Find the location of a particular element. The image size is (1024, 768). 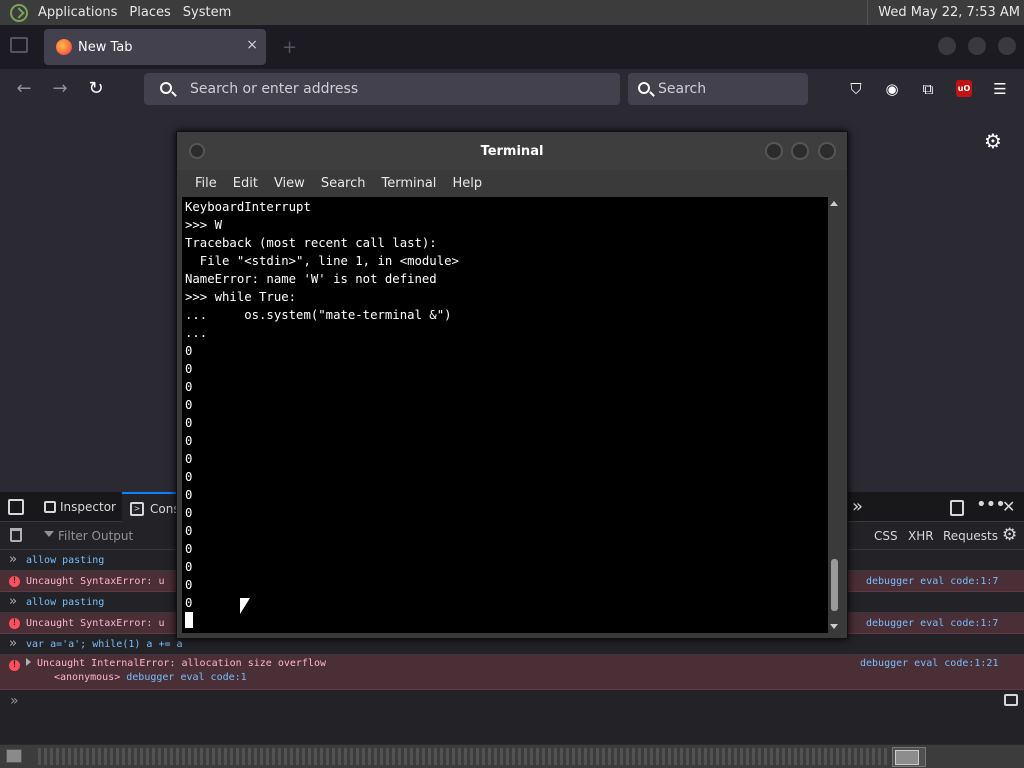

terminal-menubar: File Edit View Search Terminal Help is located at coordinates (512, 183).